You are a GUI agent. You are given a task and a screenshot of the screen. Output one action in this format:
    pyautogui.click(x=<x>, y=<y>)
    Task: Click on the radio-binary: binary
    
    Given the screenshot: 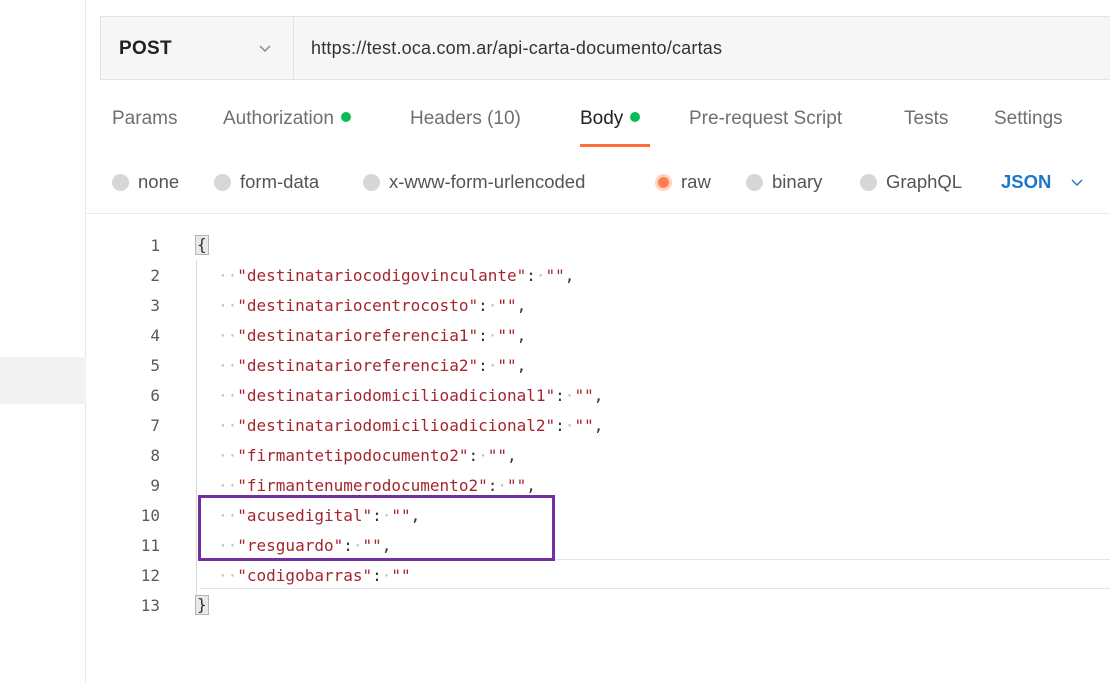 What is the action you would take?
    pyautogui.click(x=784, y=182)
    